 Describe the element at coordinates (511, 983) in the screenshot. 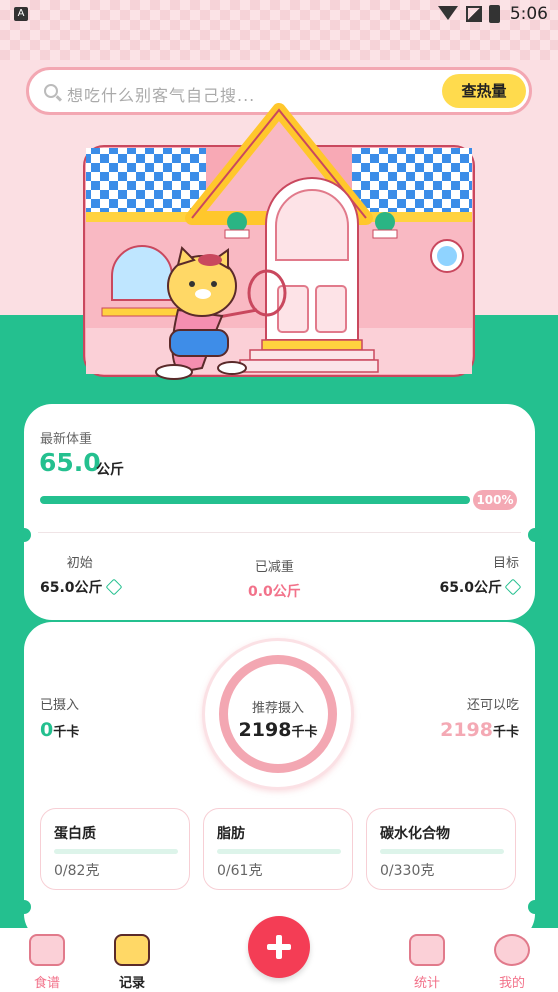

I see `tab-label: 我的` at that location.